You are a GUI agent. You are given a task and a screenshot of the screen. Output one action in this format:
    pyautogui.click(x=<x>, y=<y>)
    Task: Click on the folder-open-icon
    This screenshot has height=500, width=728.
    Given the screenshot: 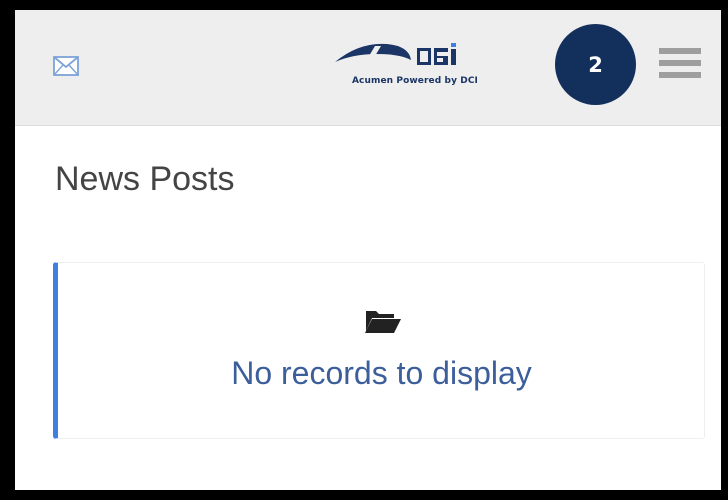 What is the action you would take?
    pyautogui.click(x=383, y=321)
    